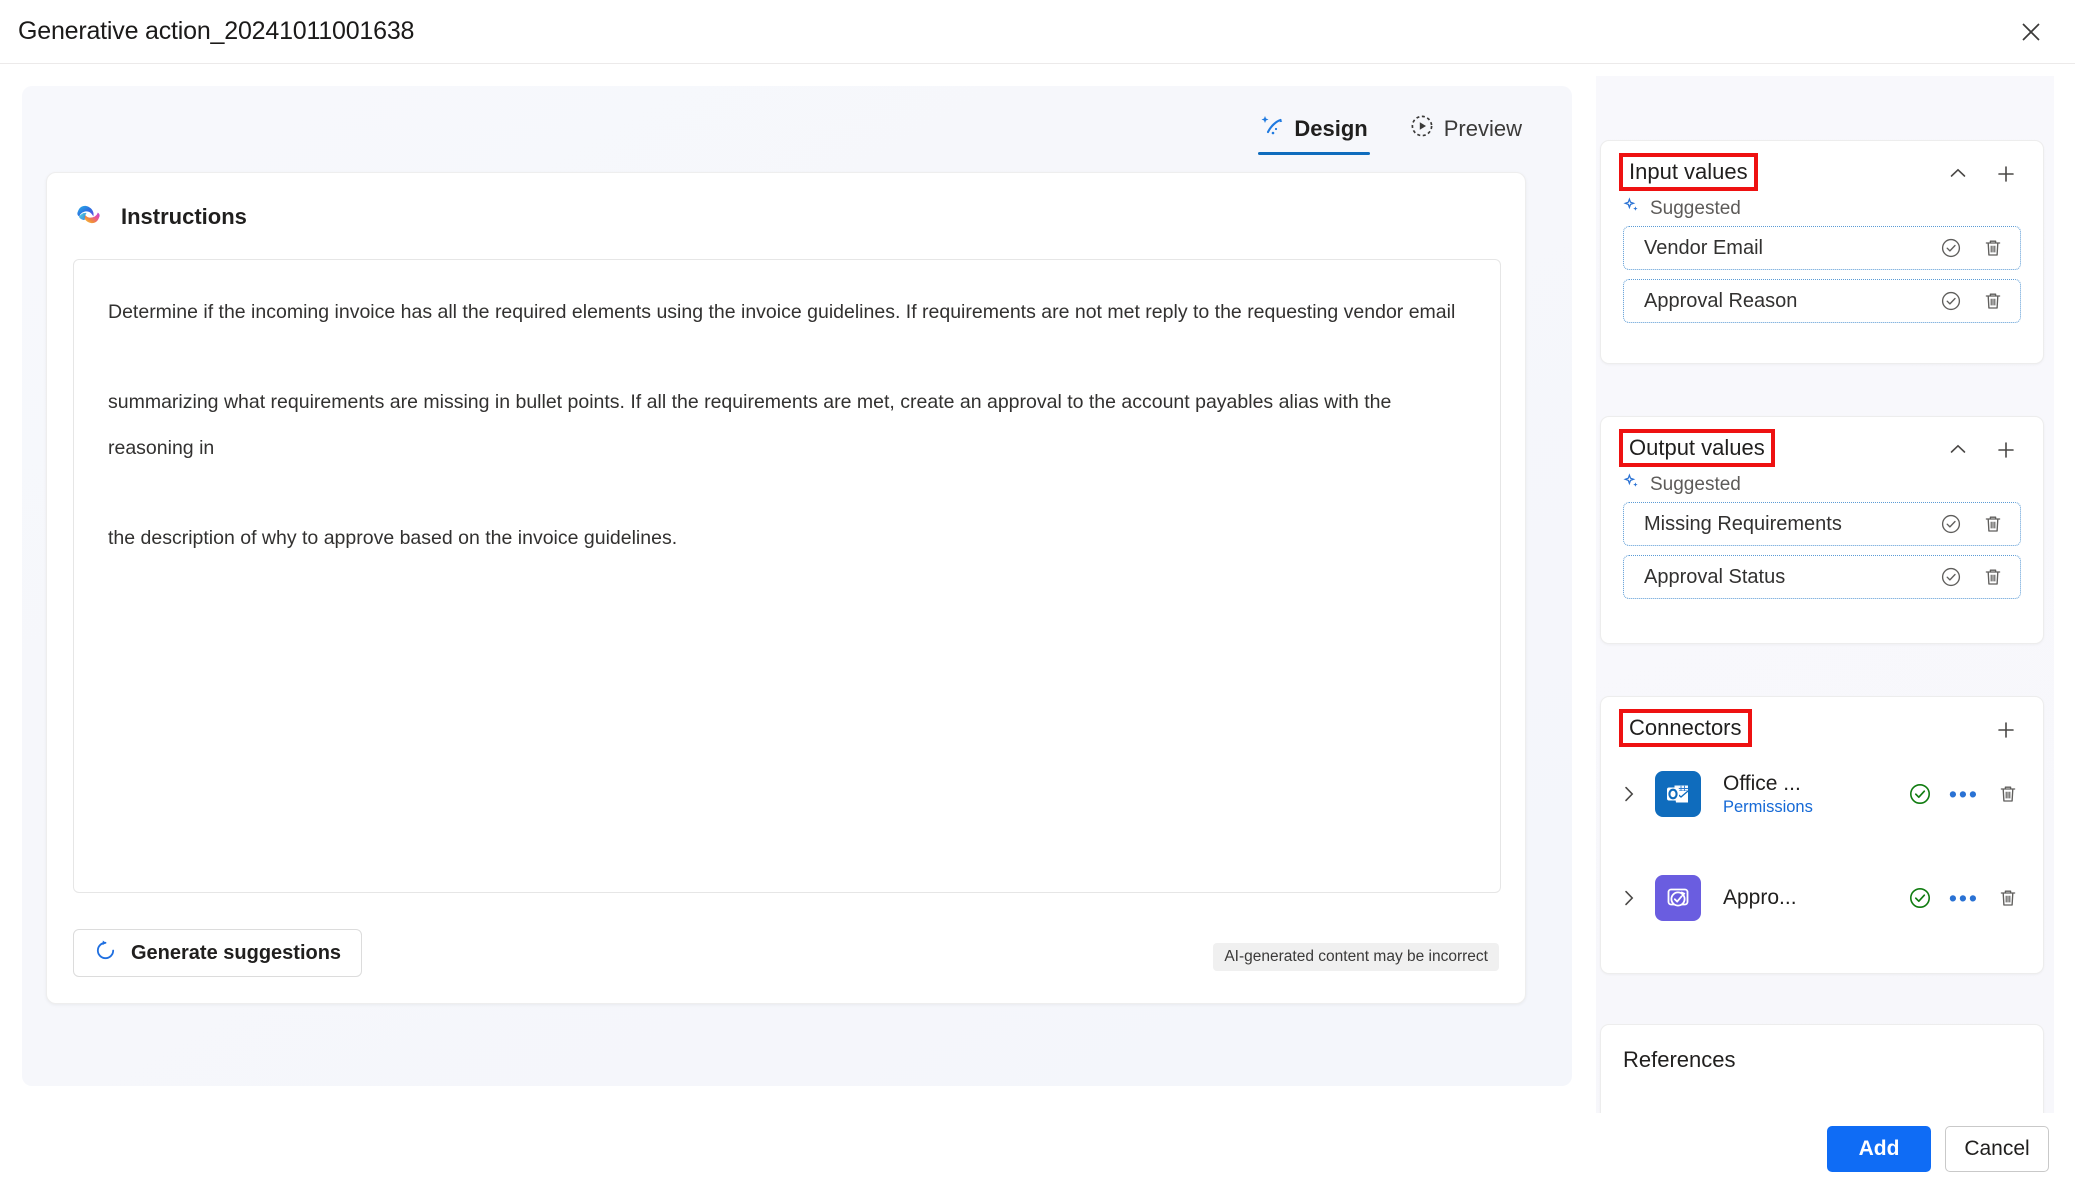  Describe the element at coordinates (1822, 442) in the screenshot. I see `output-values-header: Output values` at that location.